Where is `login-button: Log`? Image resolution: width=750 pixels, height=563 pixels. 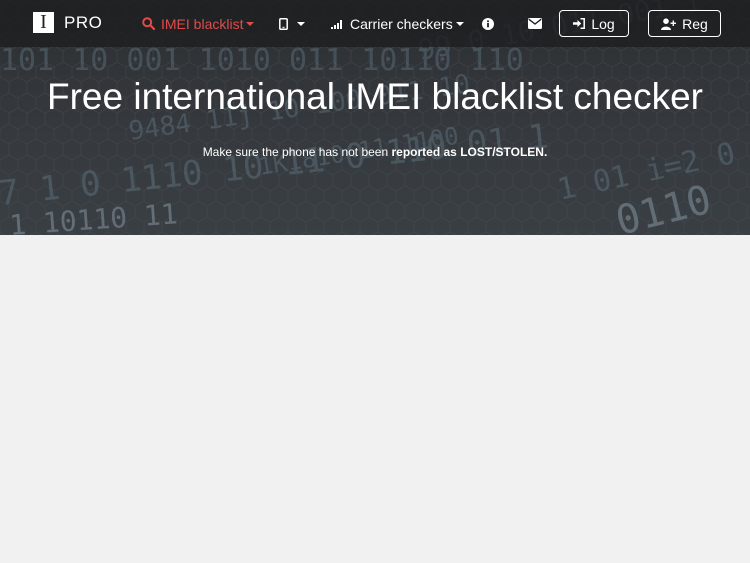 login-button: Log is located at coordinates (594, 23).